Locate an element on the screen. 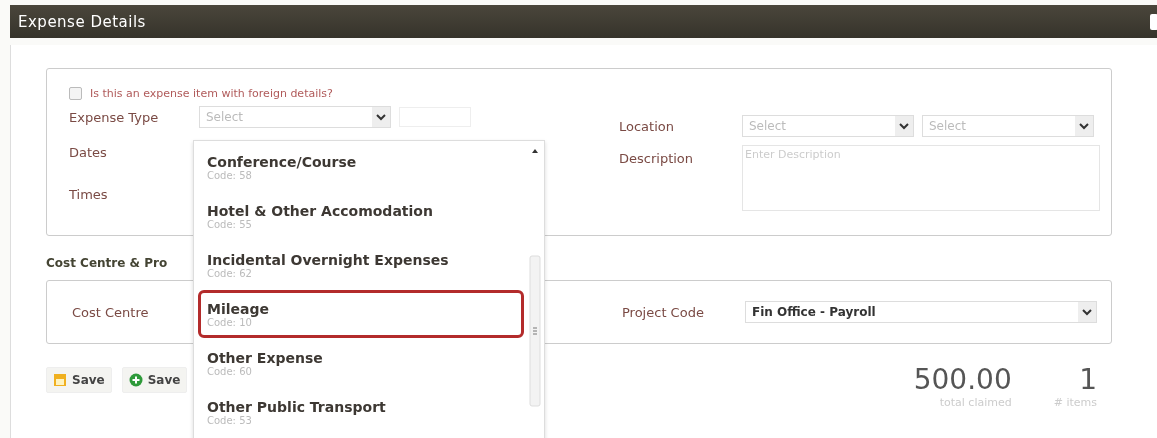 The height and width of the screenshot is (438, 1157). plus-circle-icon is located at coordinates (135, 380).